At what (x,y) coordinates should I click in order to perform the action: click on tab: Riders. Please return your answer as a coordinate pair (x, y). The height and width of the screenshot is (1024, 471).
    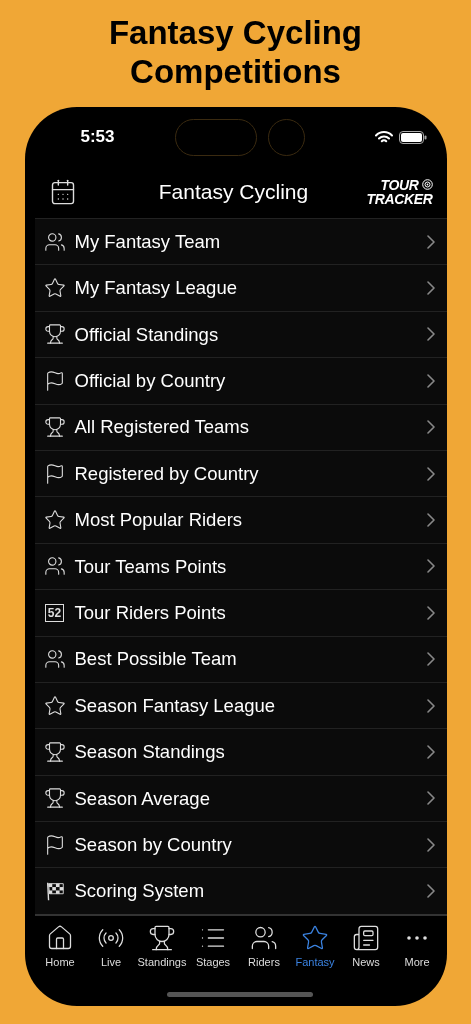
    Looking at the image, I should click on (264, 947).